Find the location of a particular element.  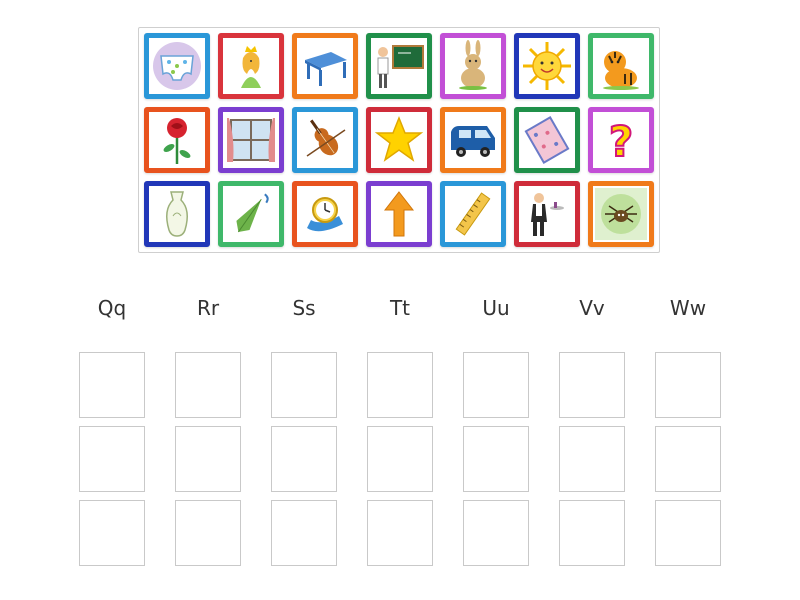

up-arrow-icon is located at coordinates (399, 214).